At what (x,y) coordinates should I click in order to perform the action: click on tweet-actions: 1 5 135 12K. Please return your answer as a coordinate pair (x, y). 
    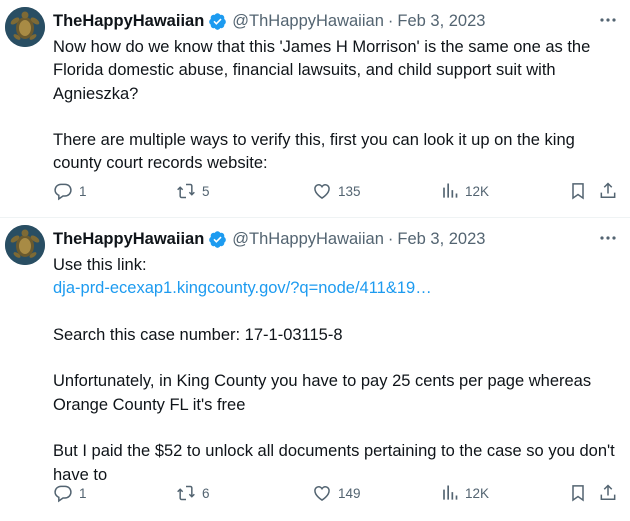
    Looking at the image, I should click on (341, 191).